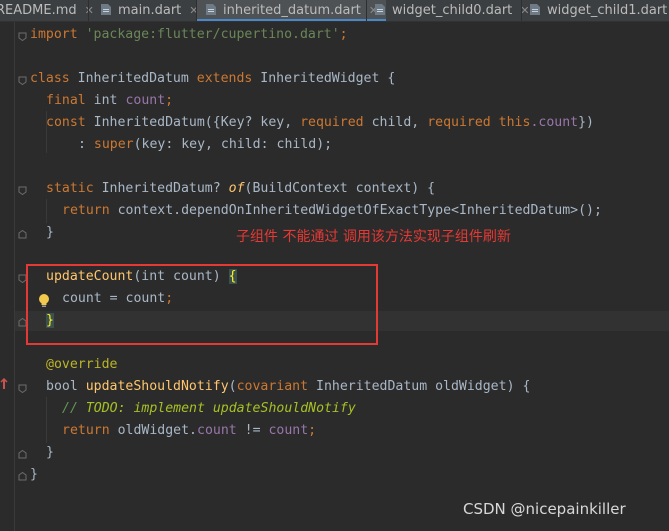 The height and width of the screenshot is (531, 669). I want to click on keyword: covariant, so click(272, 386).